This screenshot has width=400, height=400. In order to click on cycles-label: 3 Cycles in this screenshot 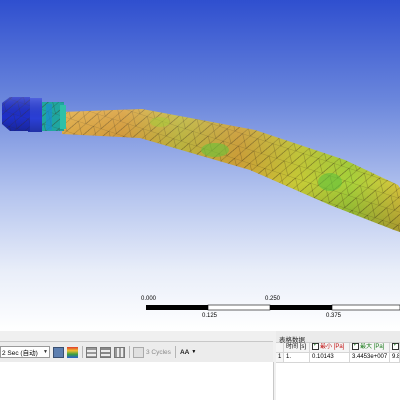, I will do `click(158, 352)`.